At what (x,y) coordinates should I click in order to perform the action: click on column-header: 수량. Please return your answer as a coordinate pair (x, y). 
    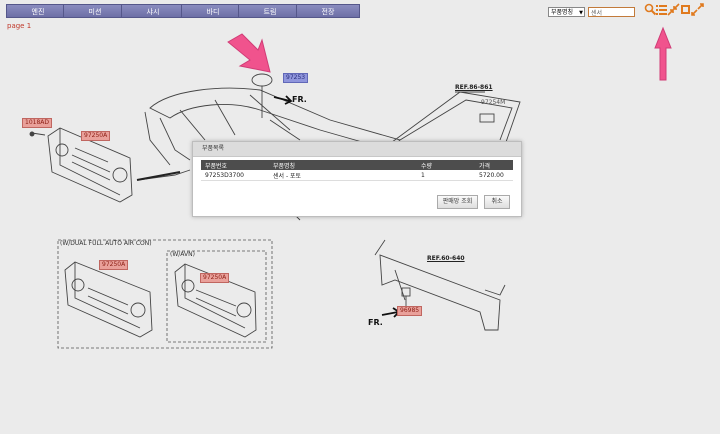
    Looking at the image, I should click on (446, 165).